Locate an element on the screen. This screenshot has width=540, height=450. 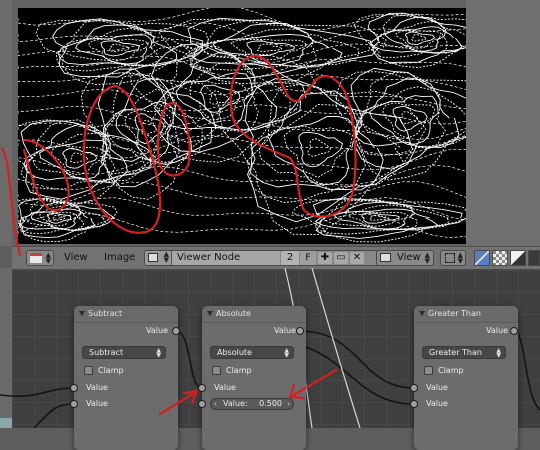
close-icon: ✕ is located at coordinates (357, 258).